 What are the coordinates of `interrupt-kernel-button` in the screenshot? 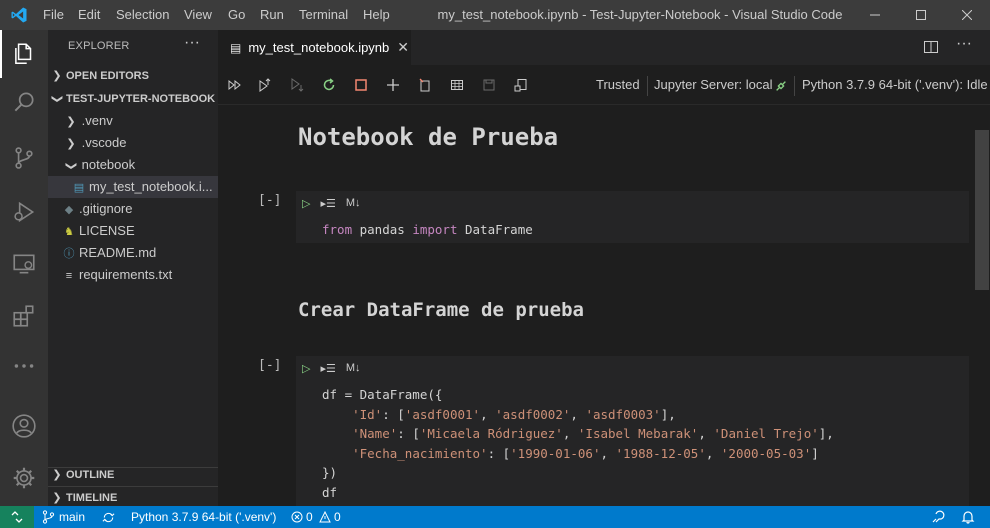 It's located at (361, 85).